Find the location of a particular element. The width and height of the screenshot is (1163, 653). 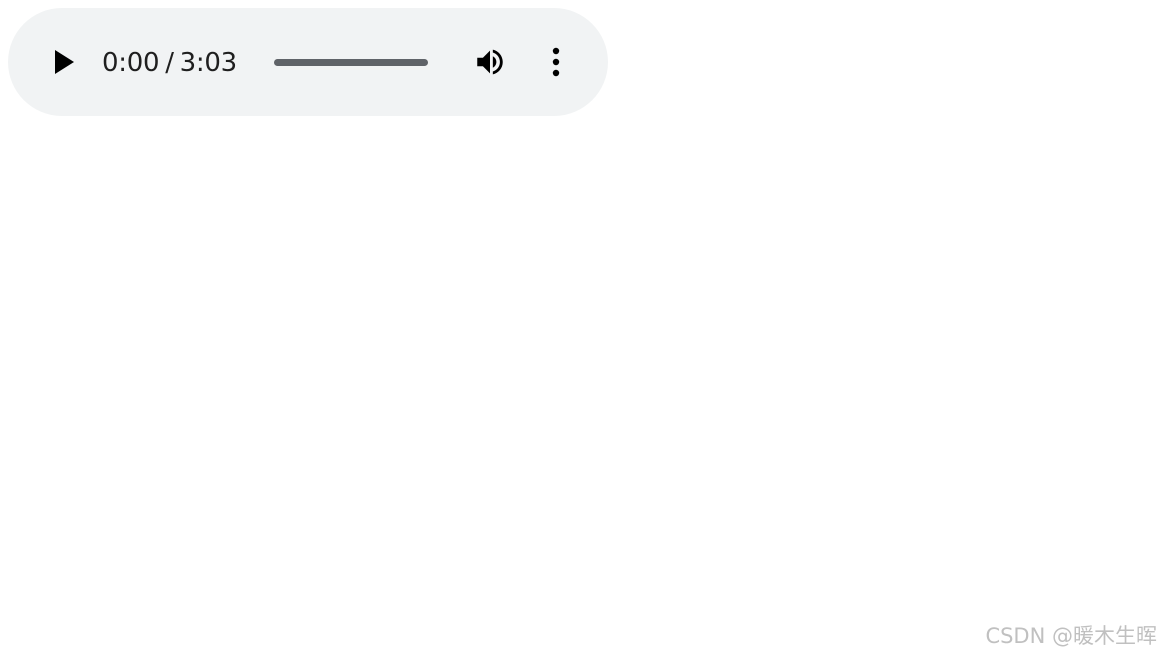

progress-track is located at coordinates (351, 62).